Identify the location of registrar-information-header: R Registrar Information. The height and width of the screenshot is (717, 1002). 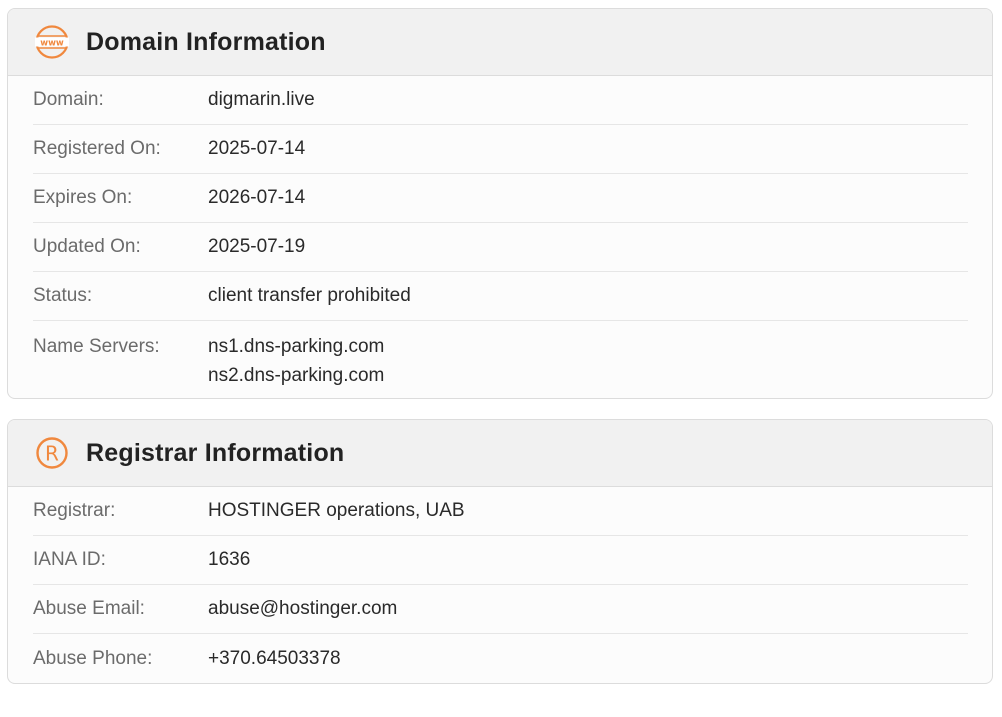
(500, 453).